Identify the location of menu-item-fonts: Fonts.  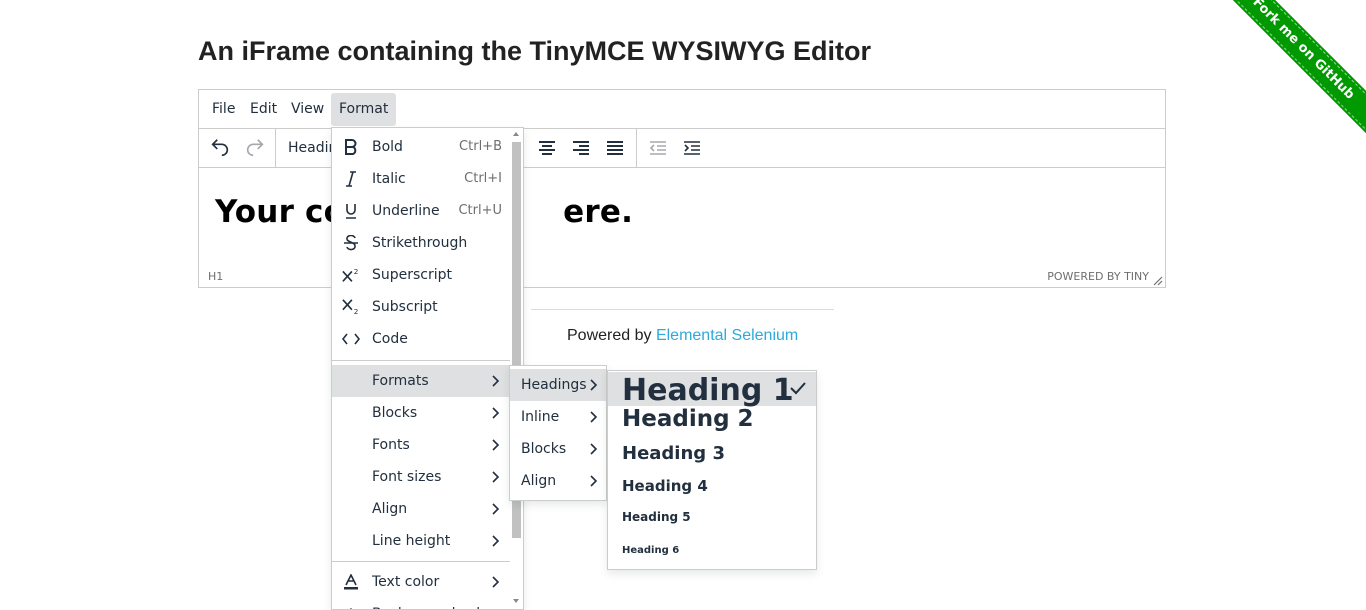
(421, 445).